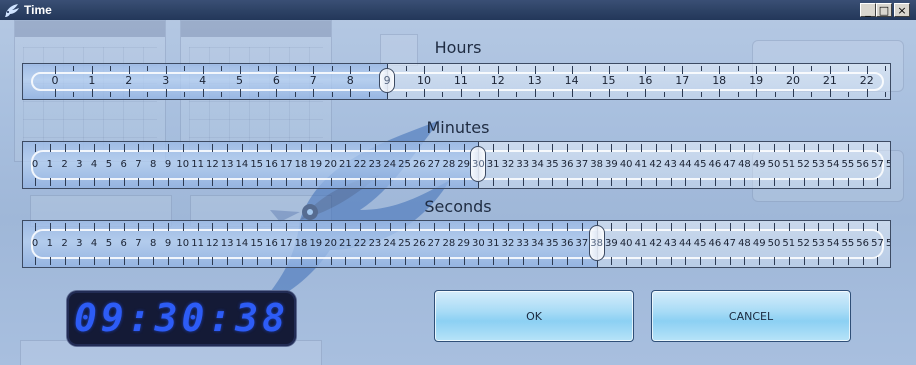  What do you see at coordinates (448, 164) in the screenshot?
I see `minutes-label: 28` at bounding box center [448, 164].